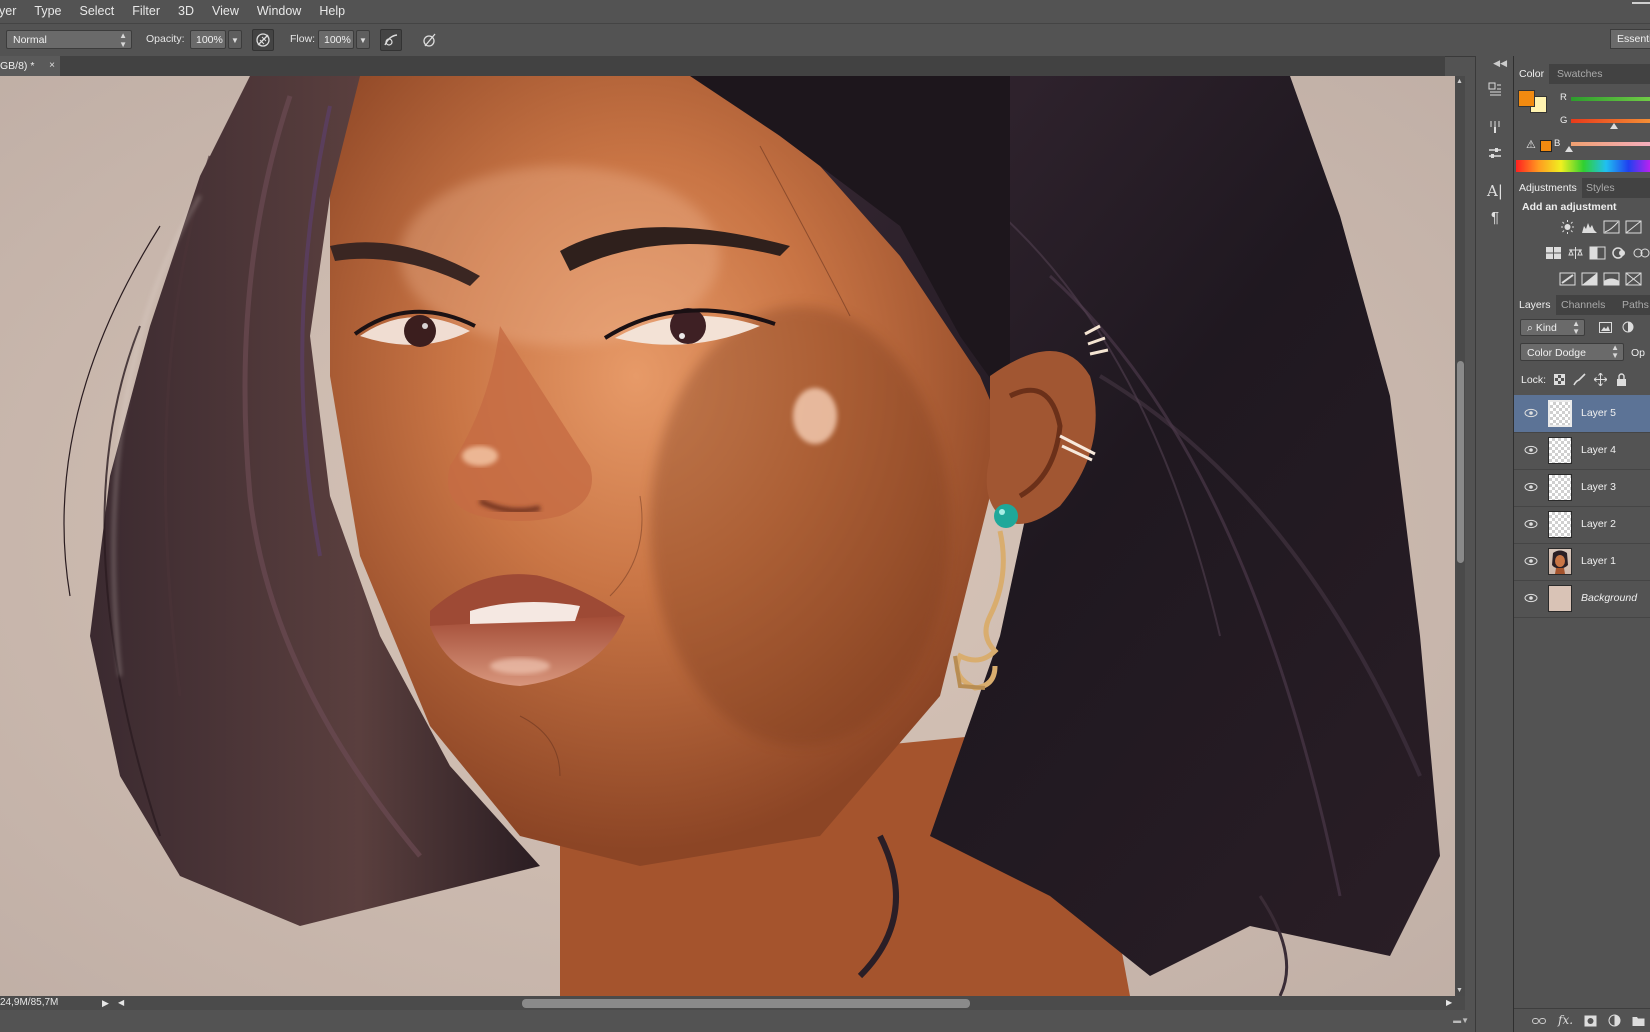  Describe the element at coordinates (1599, 487) in the screenshot. I see `layer-name: Layer 3` at that location.